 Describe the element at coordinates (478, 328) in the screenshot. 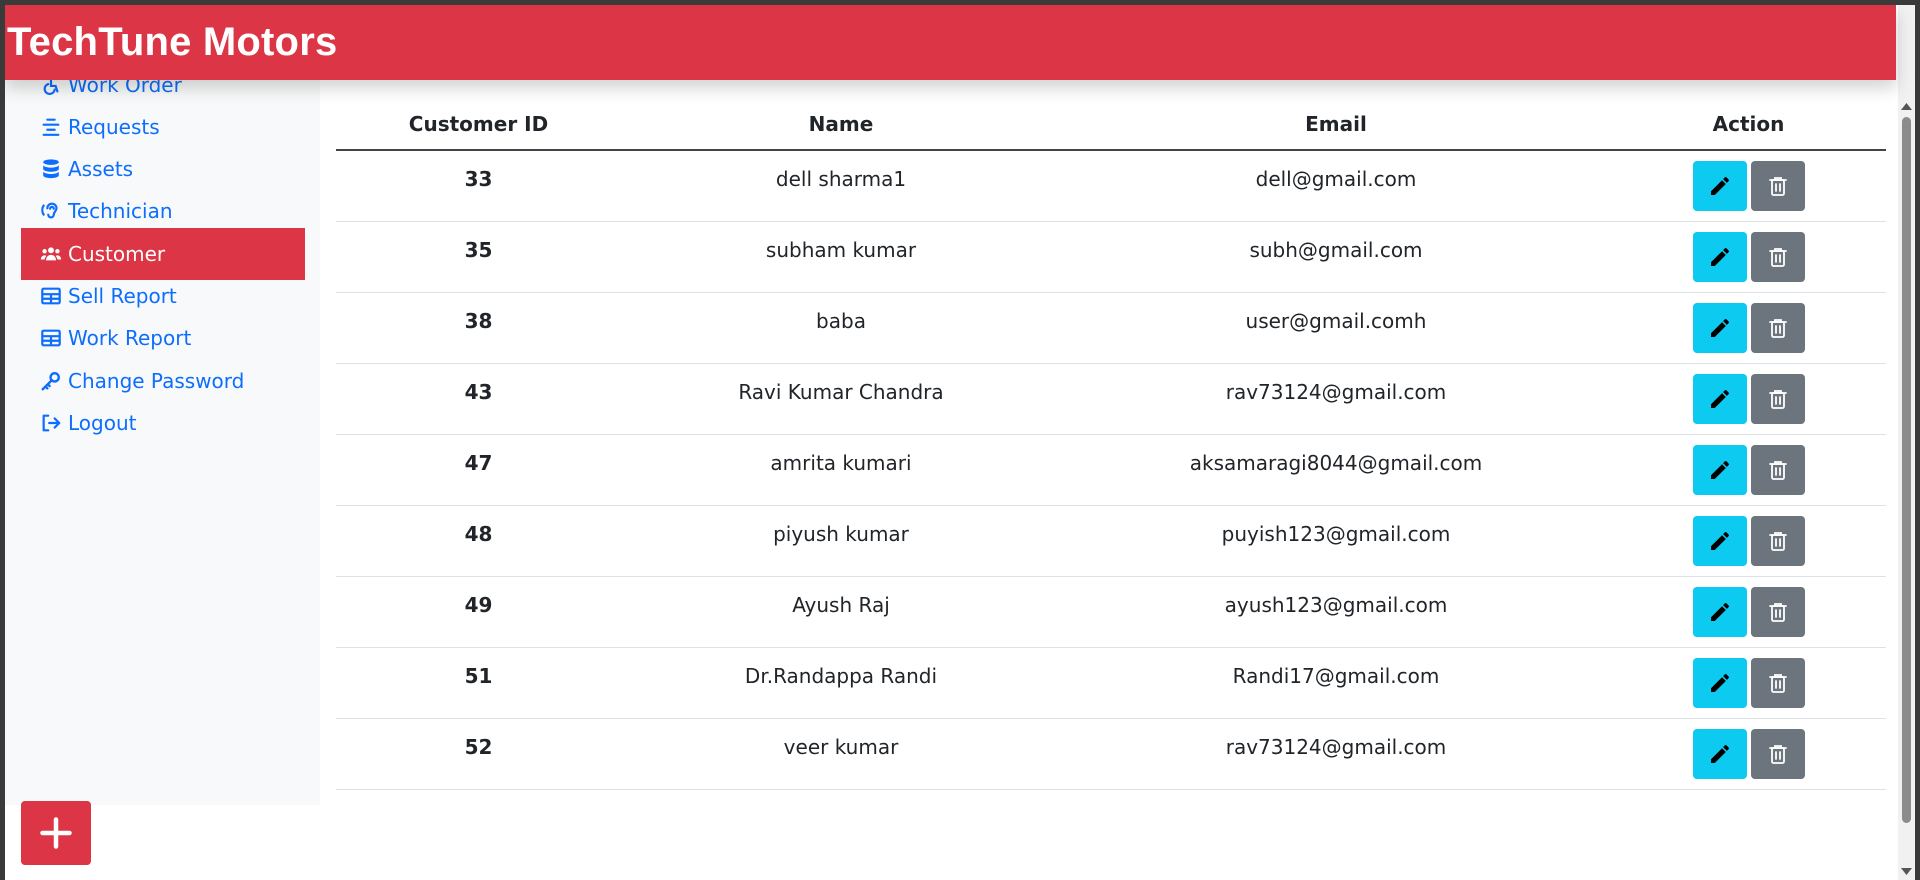

I see `customer-id-cell: 38` at that location.